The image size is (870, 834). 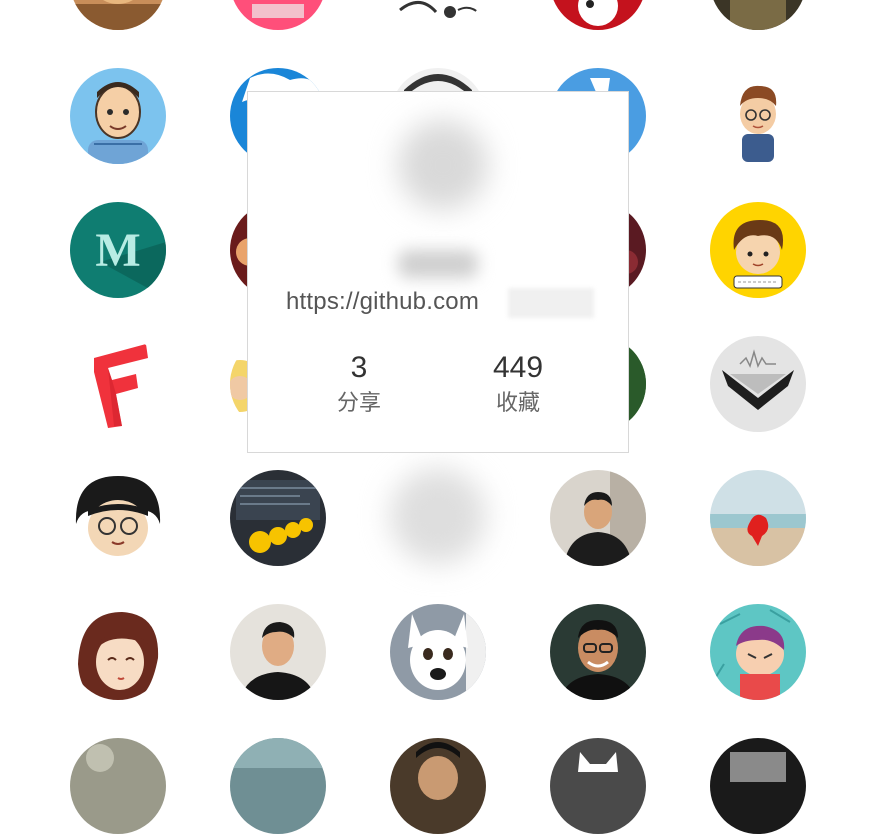 What do you see at coordinates (278, 518) in the screenshot?
I see `user-avatar-rubber-ducks` at bounding box center [278, 518].